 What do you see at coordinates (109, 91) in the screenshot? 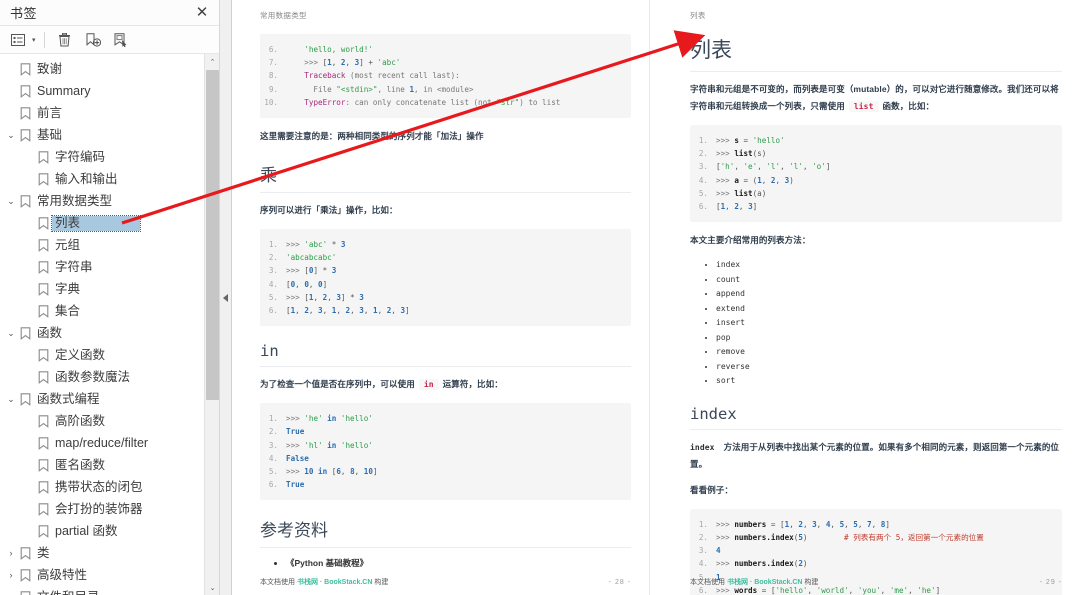
I see `bookmark-item: Summary` at bounding box center [109, 91].